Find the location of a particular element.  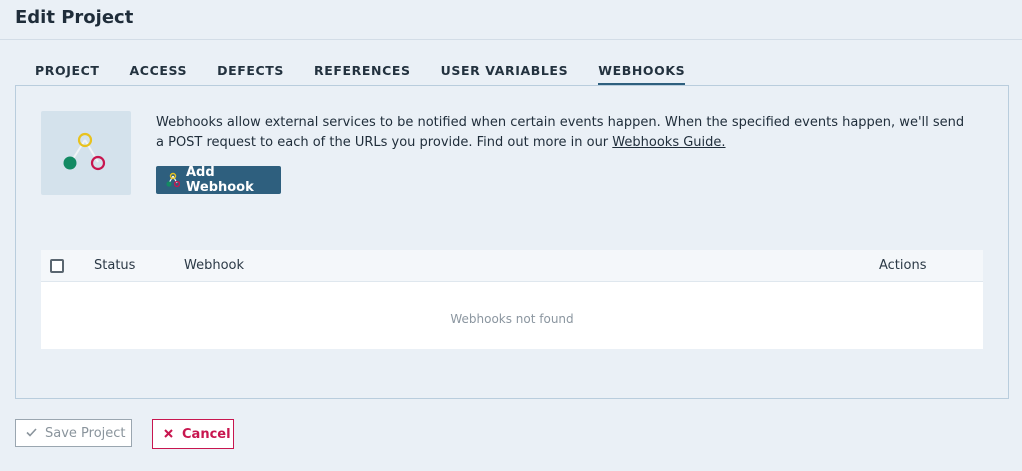

tab-user-variables: USER VARIABLES is located at coordinates (505, 72).